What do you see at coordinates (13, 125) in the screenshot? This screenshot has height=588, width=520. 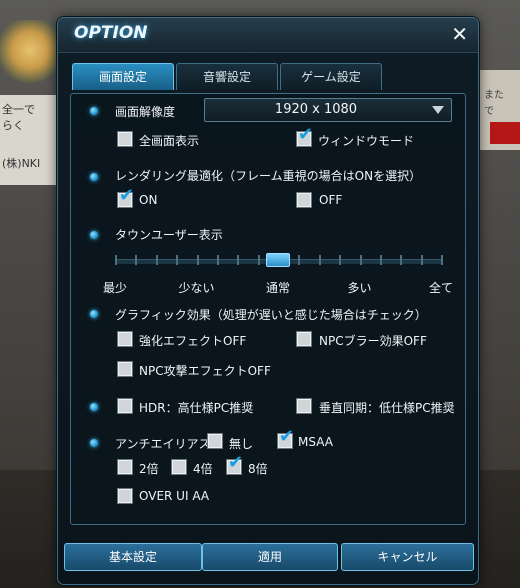 I see `sign-text: らく` at bounding box center [13, 125].